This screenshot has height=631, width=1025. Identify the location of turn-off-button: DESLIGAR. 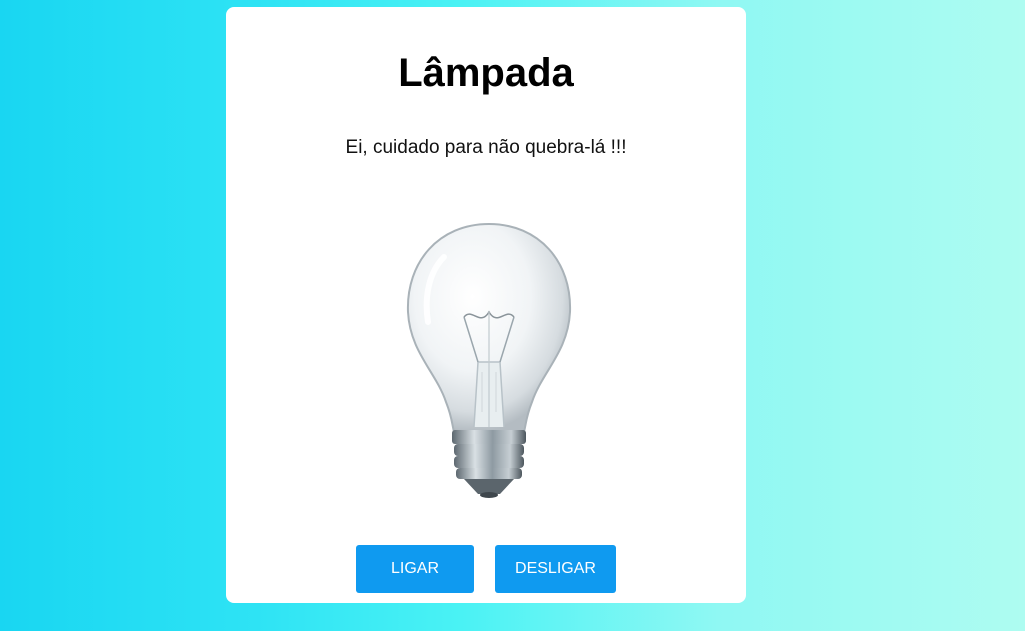
(555, 569).